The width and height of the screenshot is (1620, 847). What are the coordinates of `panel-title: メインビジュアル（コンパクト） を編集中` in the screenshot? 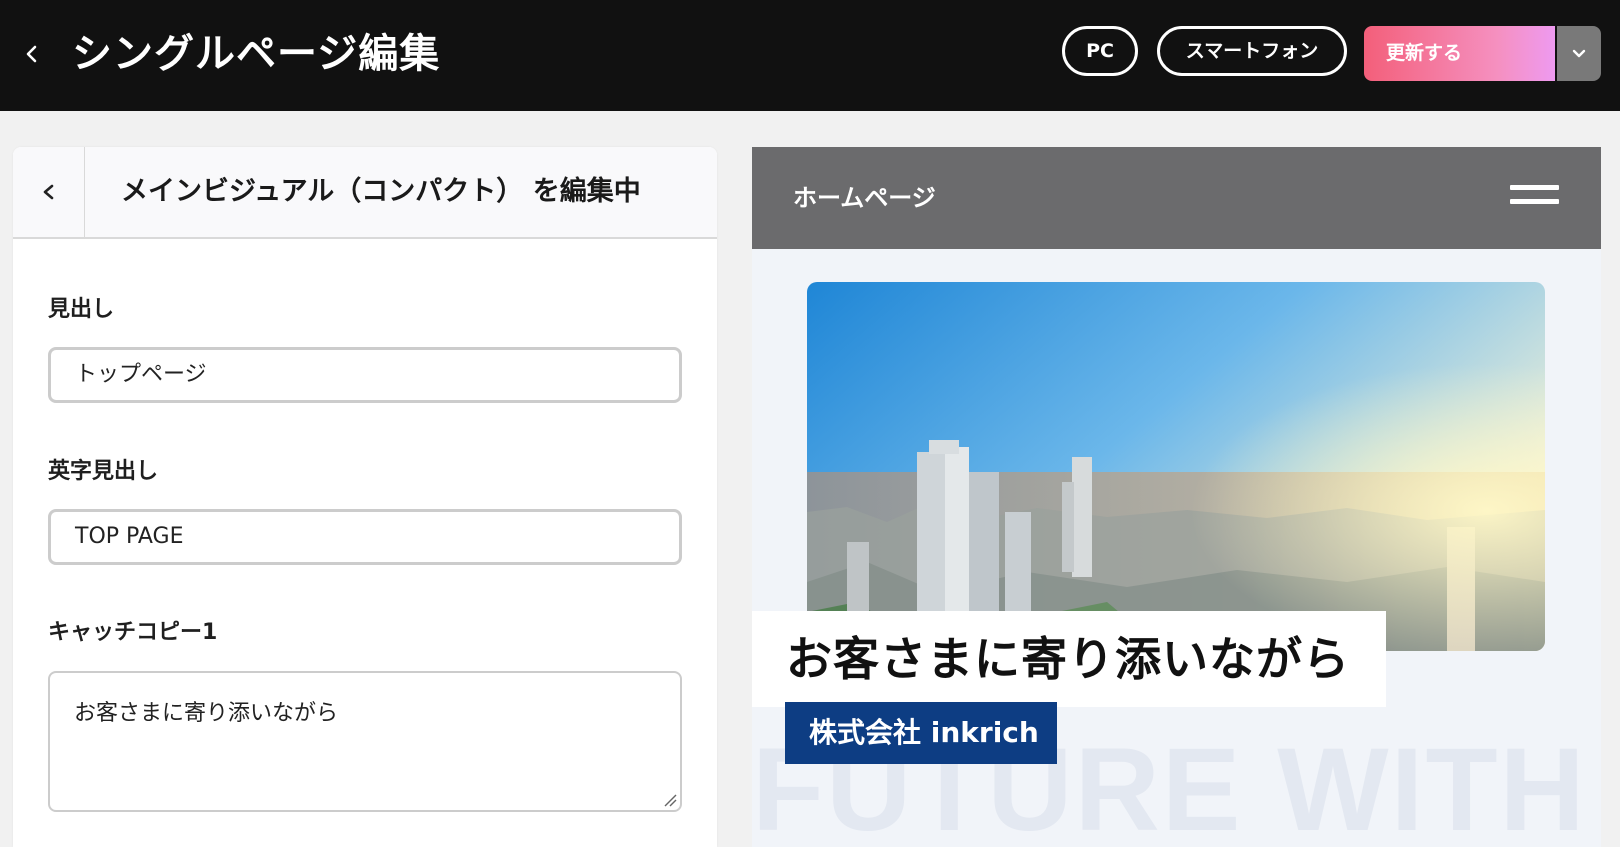 It's located at (381, 191).